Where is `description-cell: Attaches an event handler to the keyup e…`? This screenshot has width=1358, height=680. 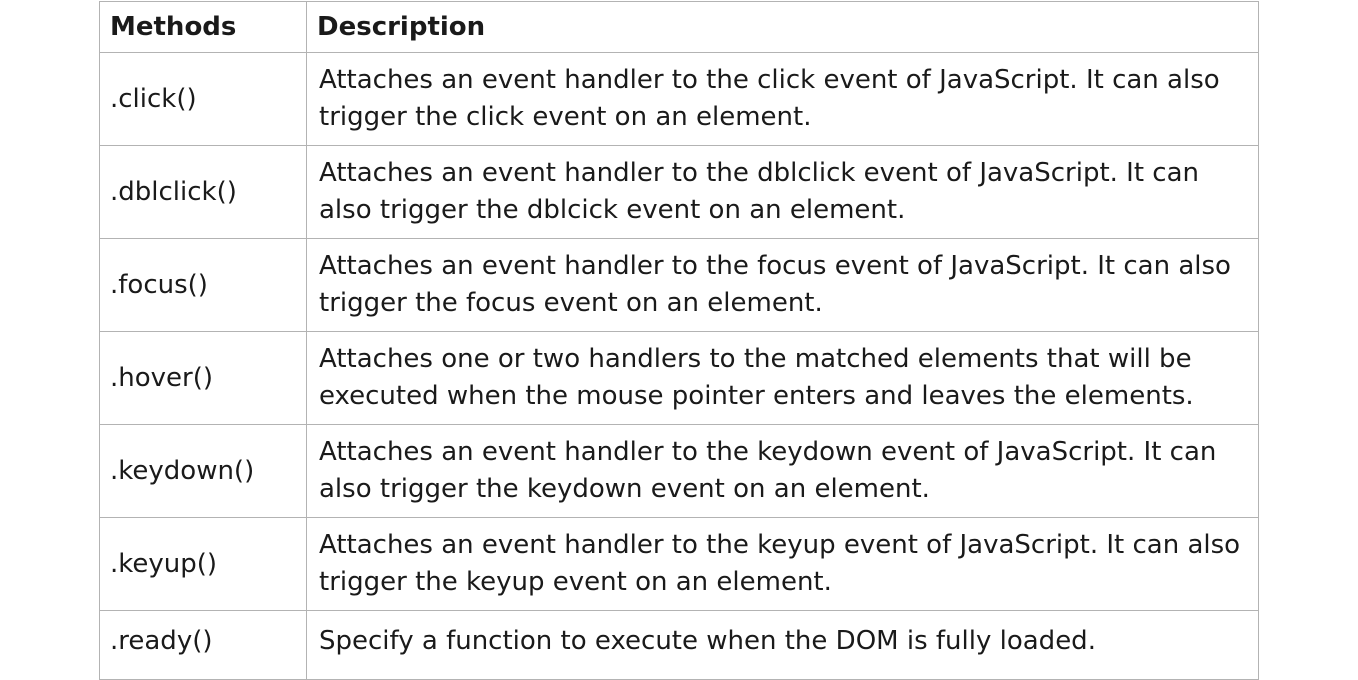
description-cell: Attaches an event handler to the keyup e… is located at coordinates (782, 564).